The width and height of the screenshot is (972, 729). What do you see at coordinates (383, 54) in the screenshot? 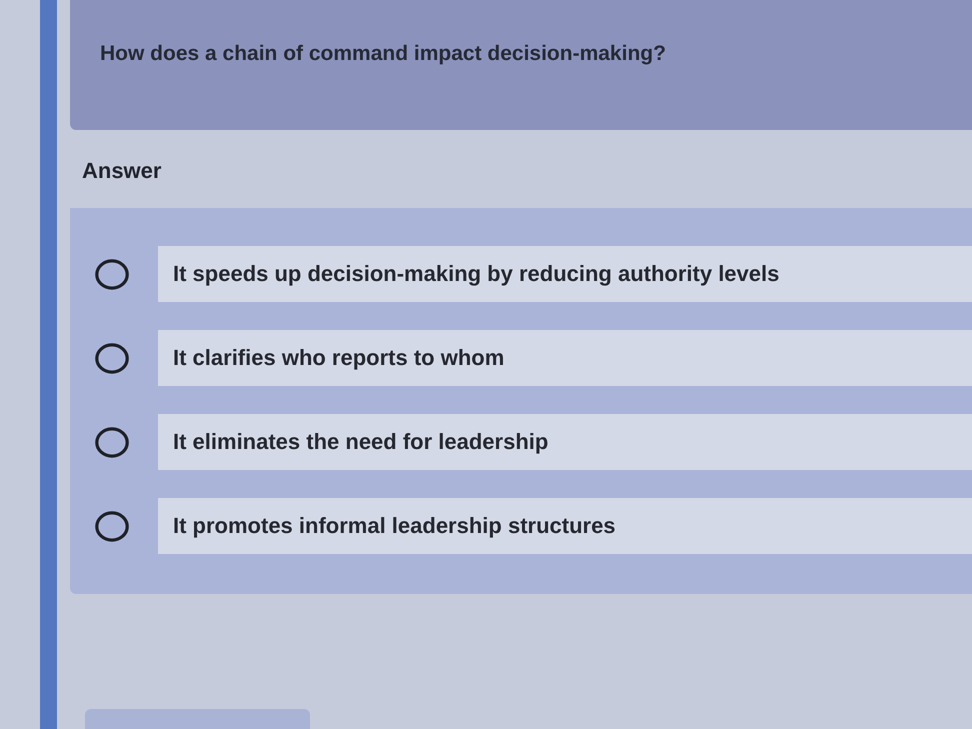
I see `question-text: How does a chain of command impact decision-making?` at bounding box center [383, 54].